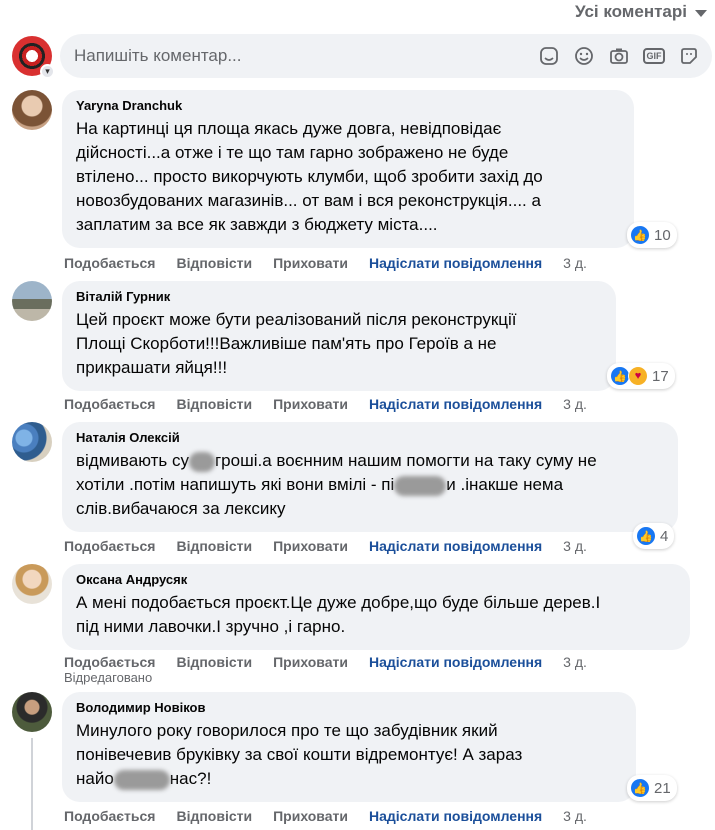 Image resolution: width=715 pixels, height=830 pixels. I want to click on avatar-sticker-icon, so click(689, 56).